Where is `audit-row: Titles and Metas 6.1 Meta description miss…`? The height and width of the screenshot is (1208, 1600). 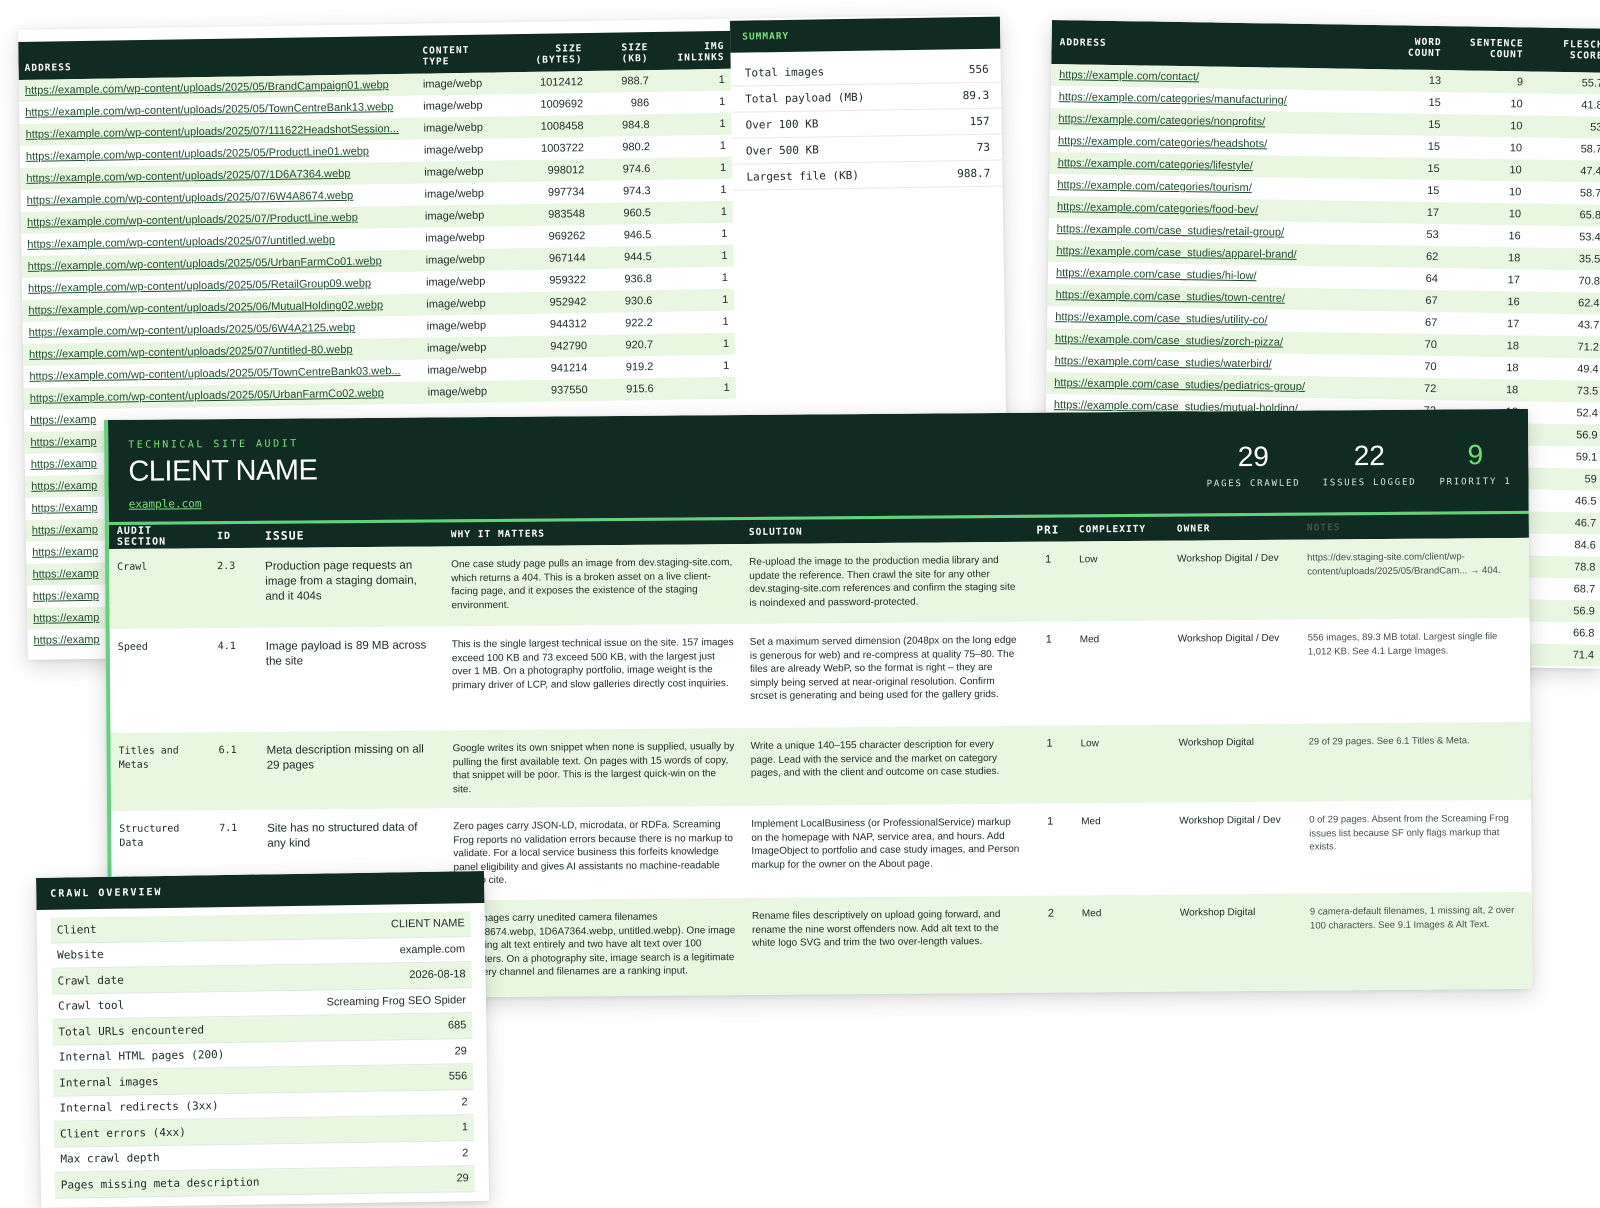 audit-row: Titles and Metas 6.1 Meta description miss… is located at coordinates (821, 766).